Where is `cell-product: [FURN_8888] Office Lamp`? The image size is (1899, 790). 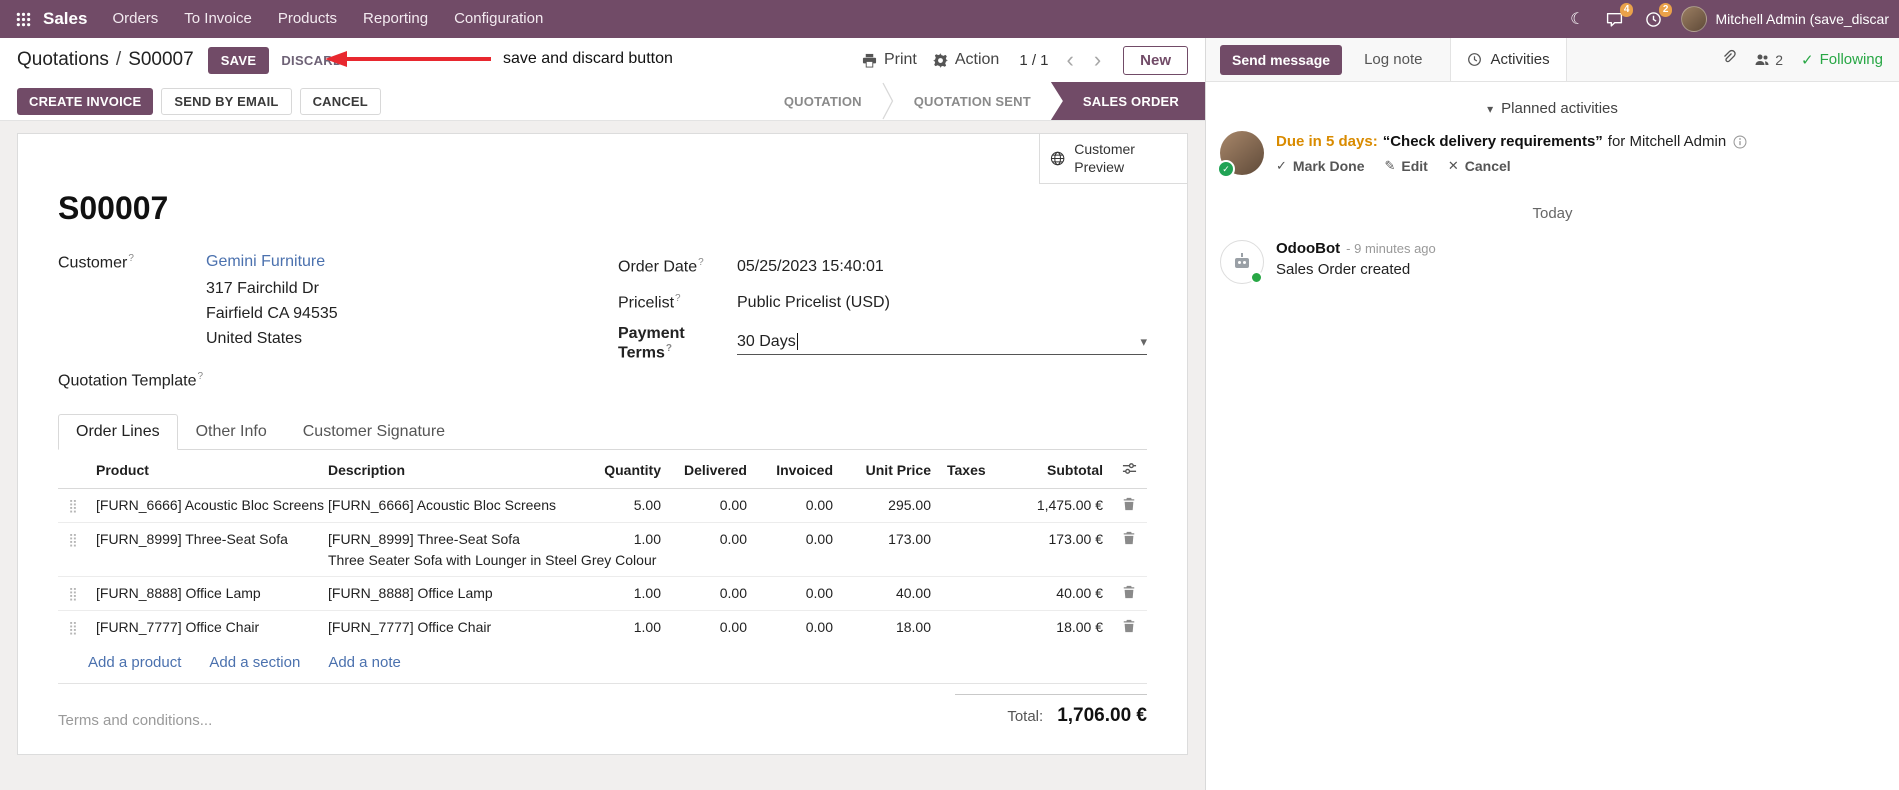 cell-product: [FURN_8888] Office Lamp is located at coordinates (204, 593).